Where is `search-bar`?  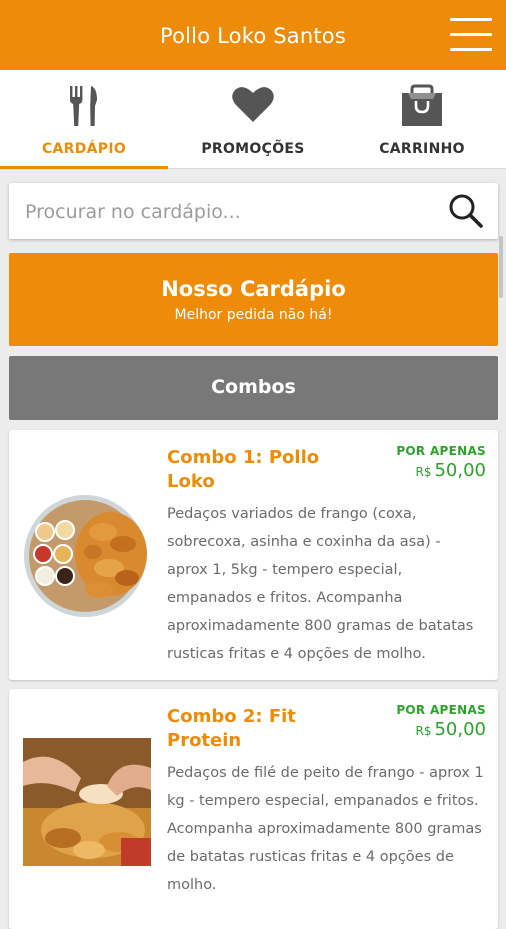 search-bar is located at coordinates (253, 211).